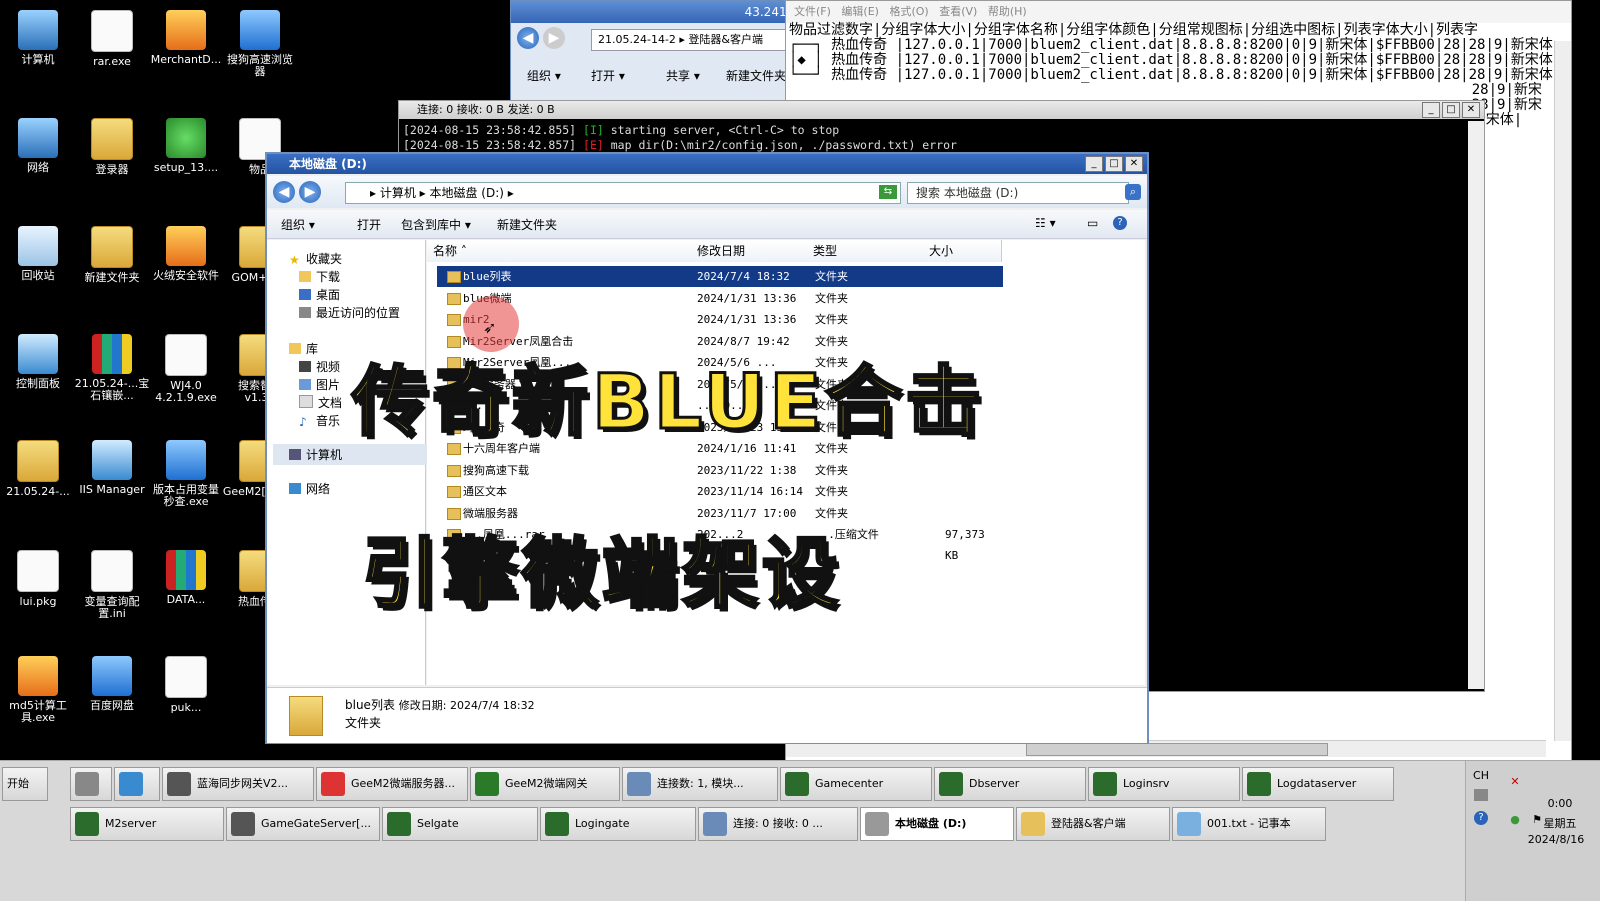 This screenshot has height=901, width=1600. Describe the element at coordinates (1560, 823) in the screenshot. I see `clock-weekday: 星期五` at that location.